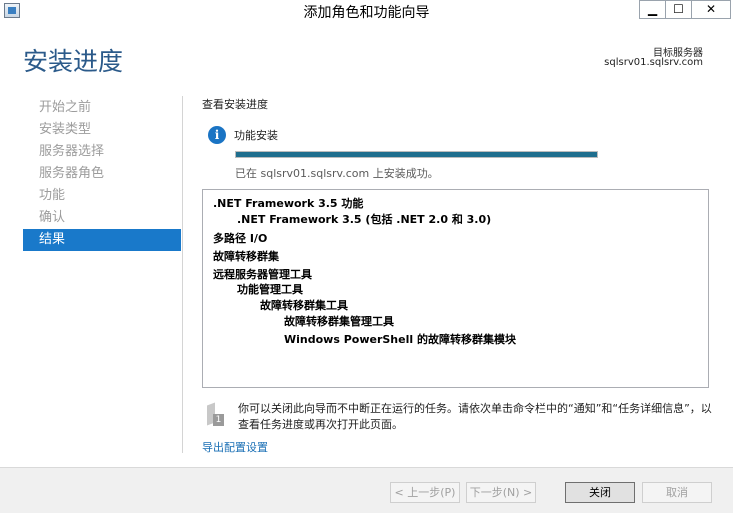 Image resolution: width=733 pixels, height=513 pixels. What do you see at coordinates (102, 108) in the screenshot?
I see `nav-item-before-you-begin: 开始之前` at bounding box center [102, 108].